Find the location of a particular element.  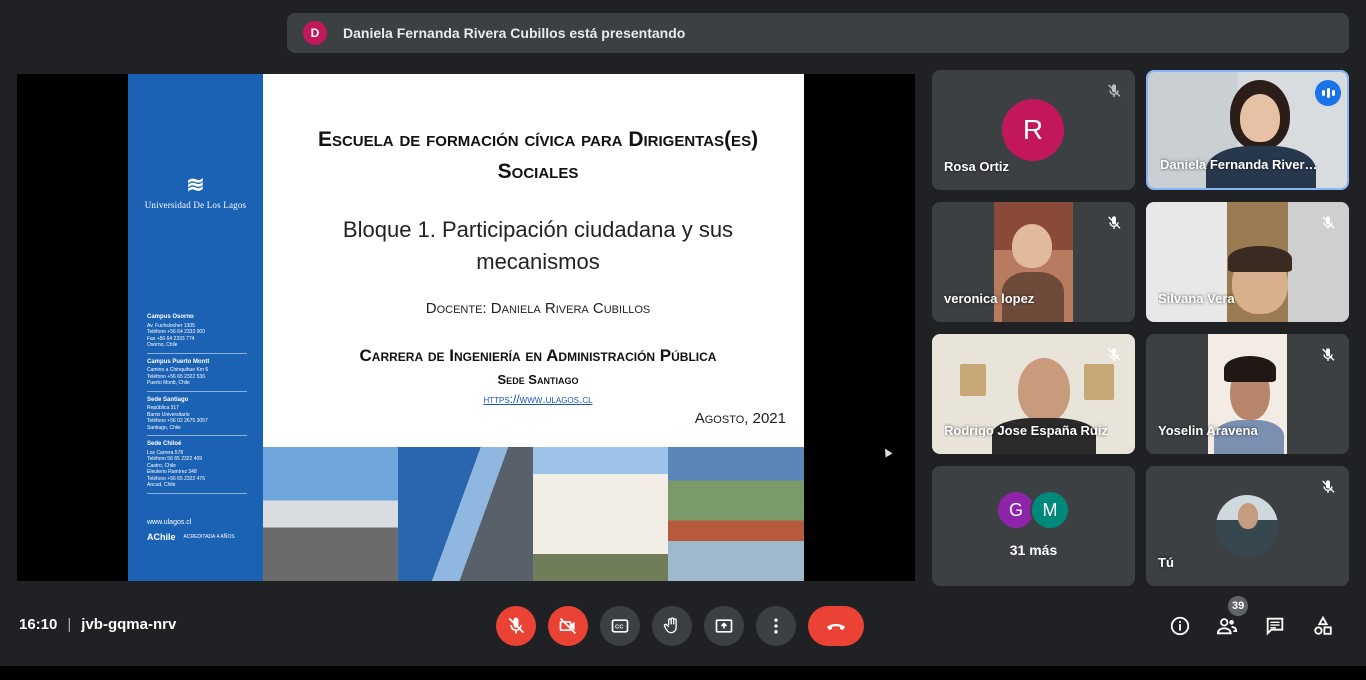

presenter-avatar: D is located at coordinates (315, 33).